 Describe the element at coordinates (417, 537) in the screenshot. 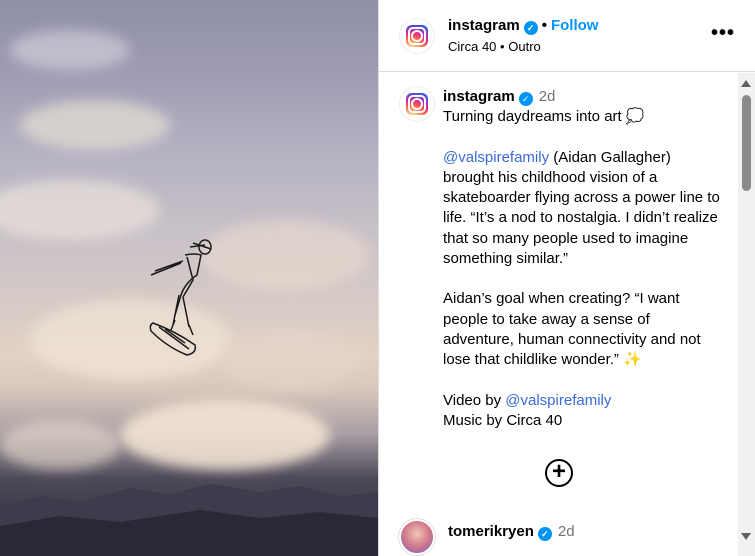

I see `comment-avatar` at that location.